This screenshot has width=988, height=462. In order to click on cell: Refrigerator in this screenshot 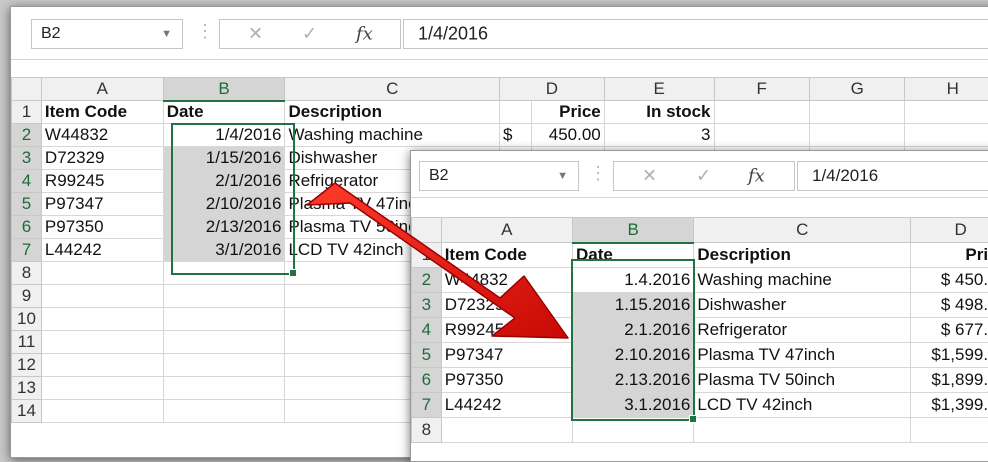, I will do `click(802, 330)`.